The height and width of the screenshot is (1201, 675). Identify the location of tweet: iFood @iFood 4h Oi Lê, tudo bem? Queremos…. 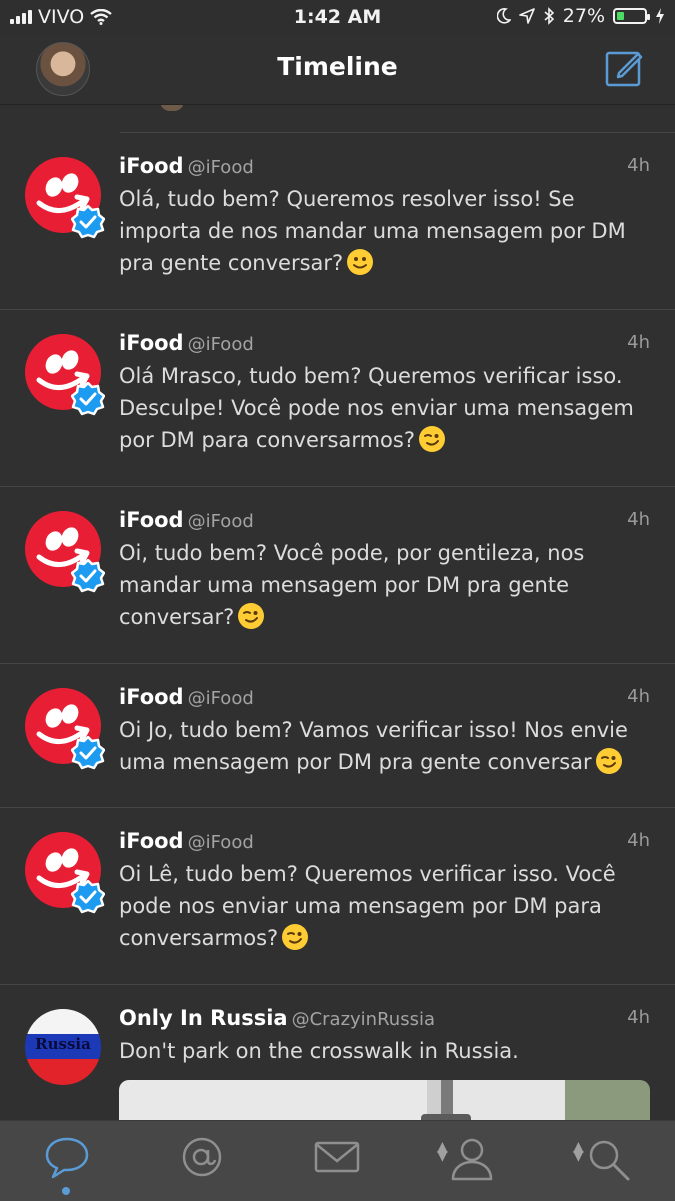
(337, 896).